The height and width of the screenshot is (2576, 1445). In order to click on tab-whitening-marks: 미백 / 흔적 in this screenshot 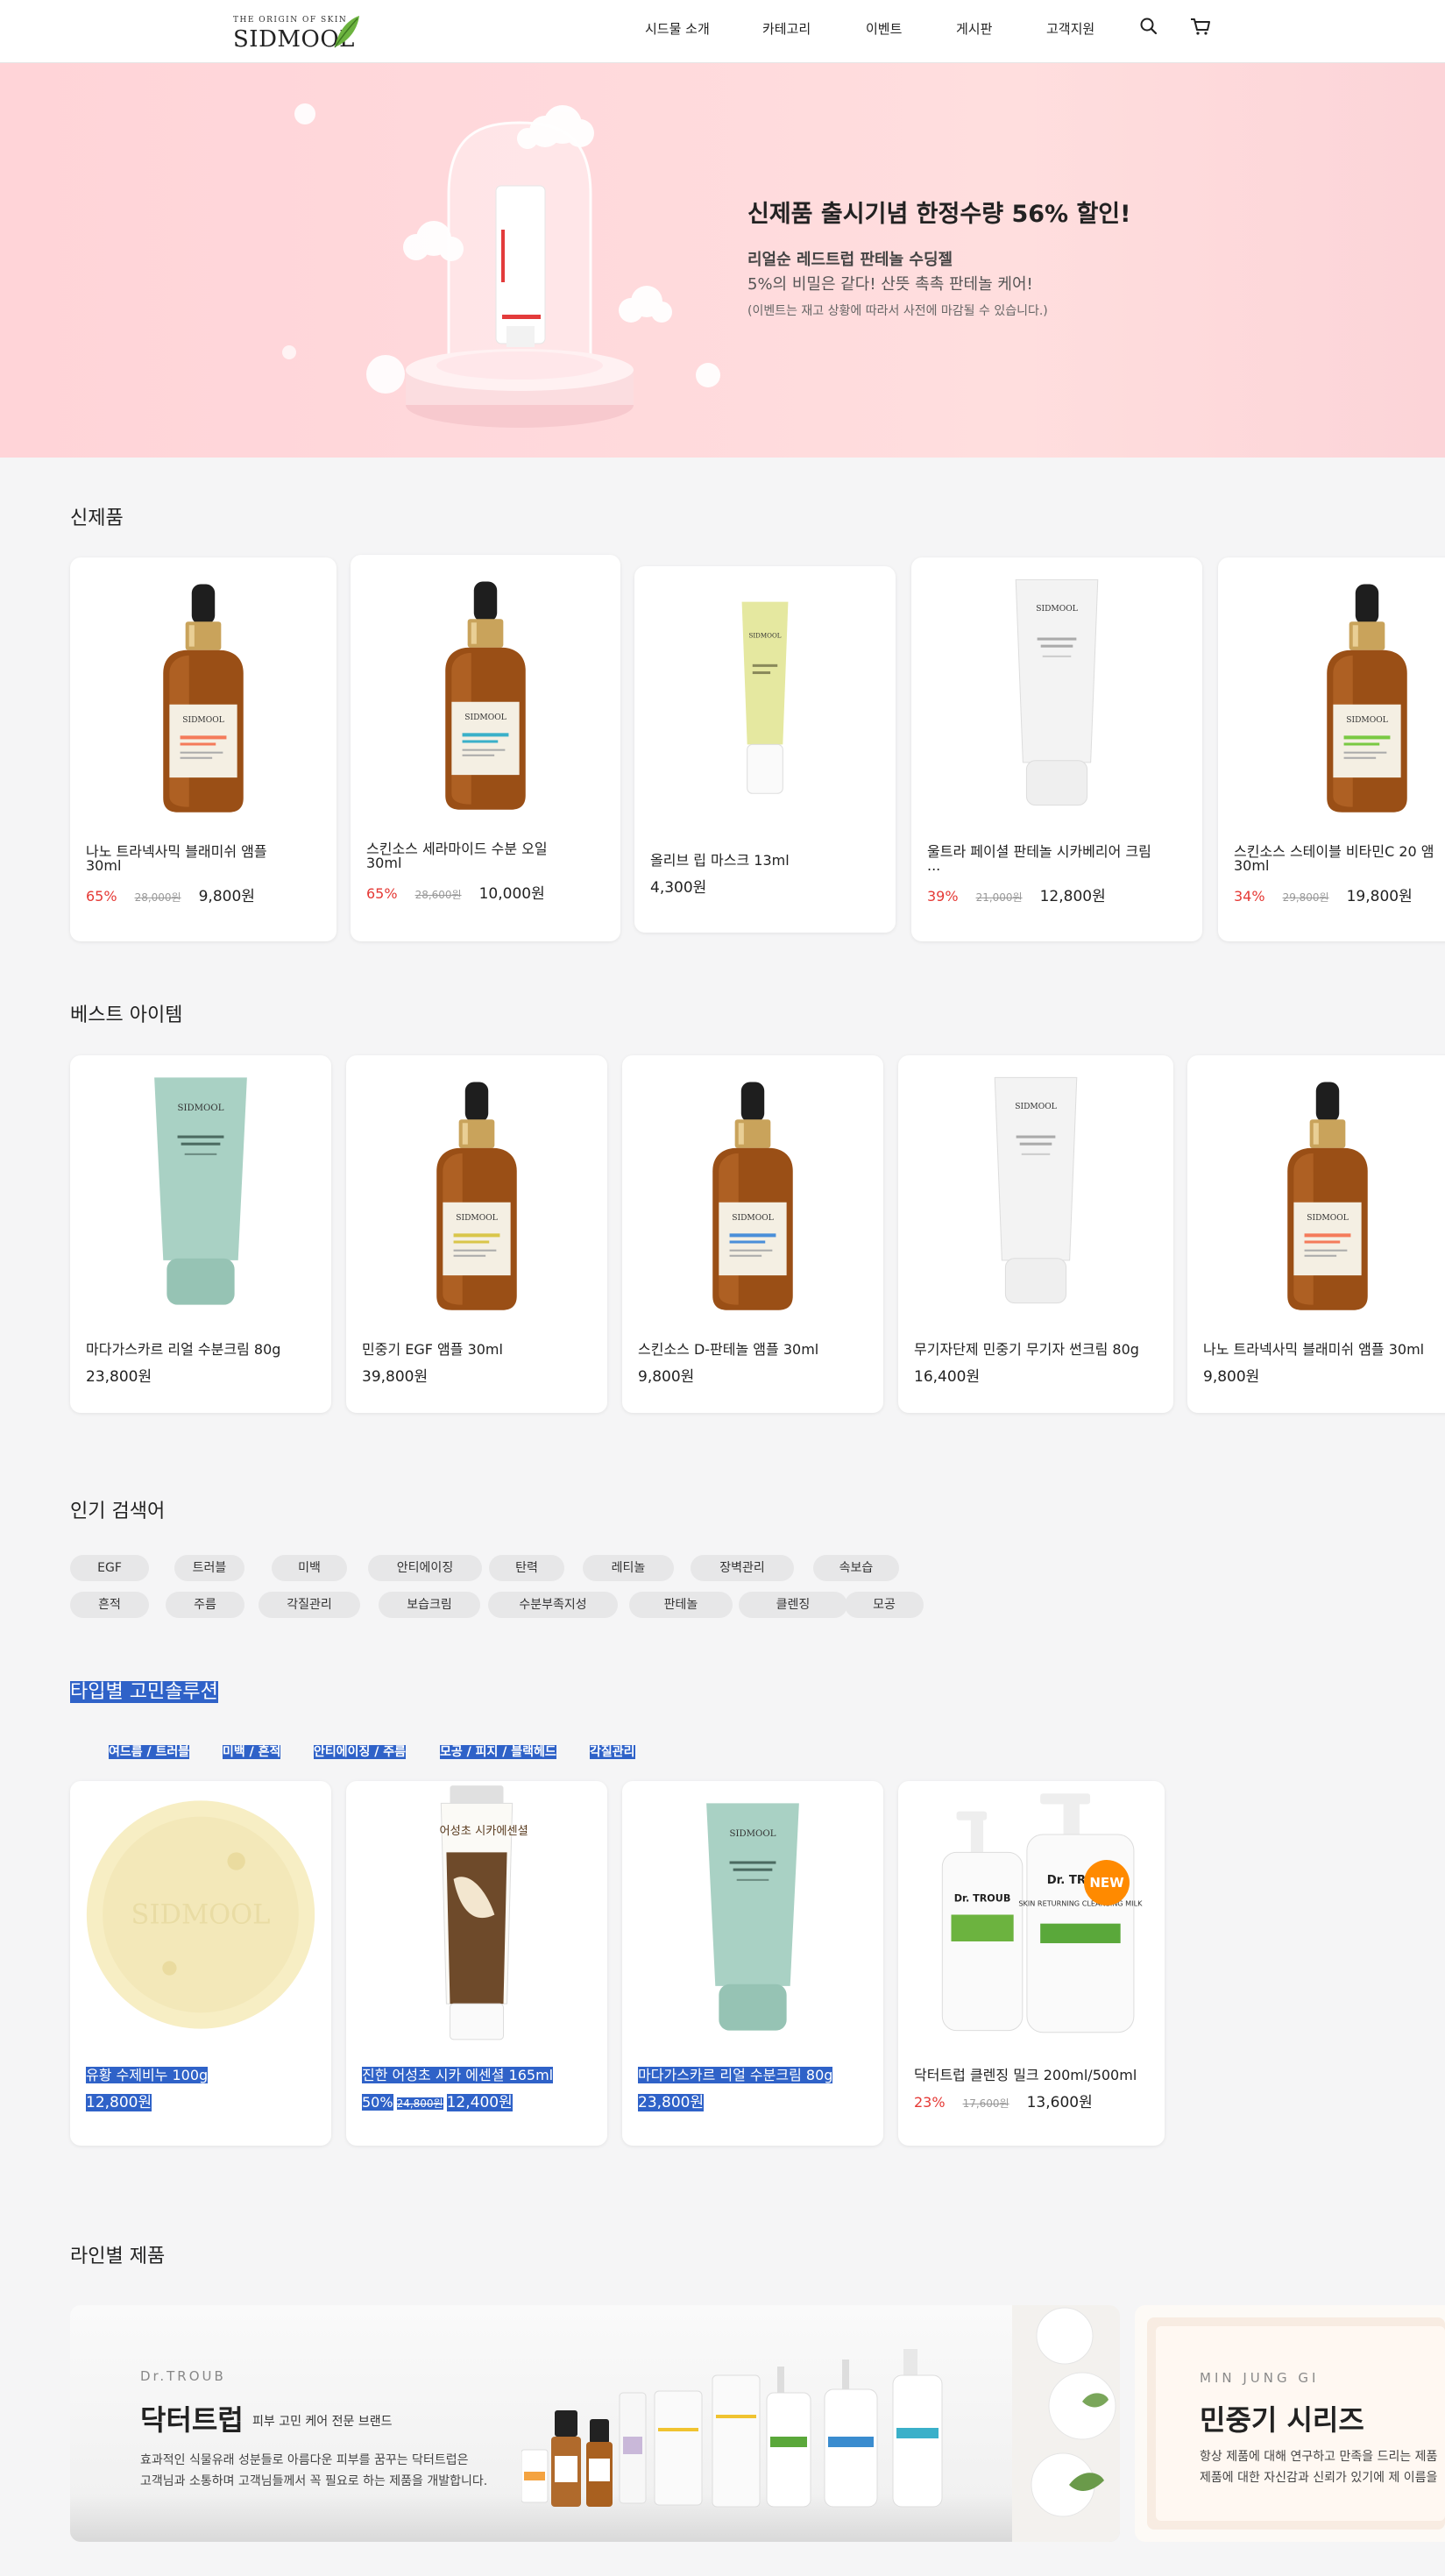, I will do `click(252, 1751)`.